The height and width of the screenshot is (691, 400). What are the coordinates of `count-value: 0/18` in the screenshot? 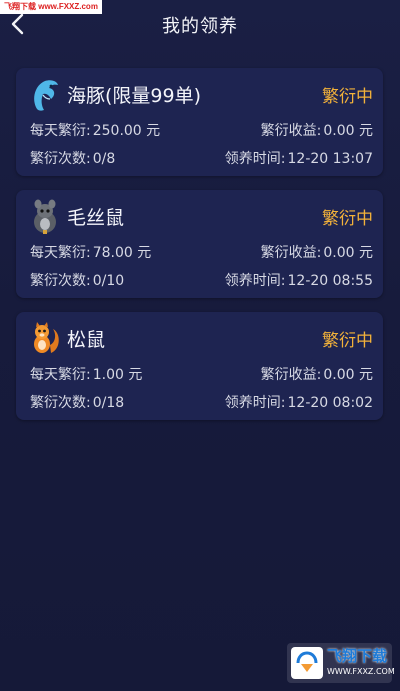 It's located at (108, 403).